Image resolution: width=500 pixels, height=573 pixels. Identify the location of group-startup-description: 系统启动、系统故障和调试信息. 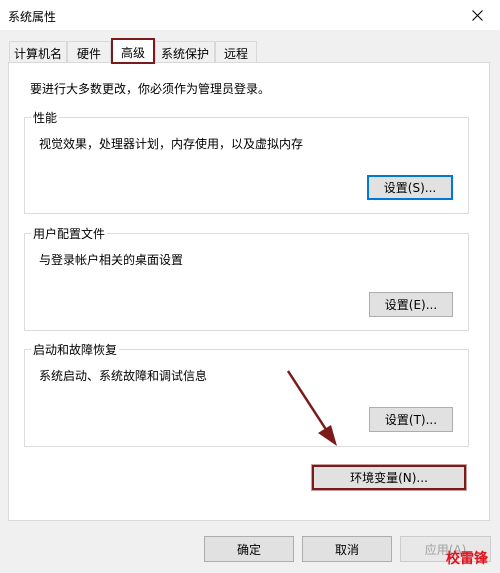
(123, 376).